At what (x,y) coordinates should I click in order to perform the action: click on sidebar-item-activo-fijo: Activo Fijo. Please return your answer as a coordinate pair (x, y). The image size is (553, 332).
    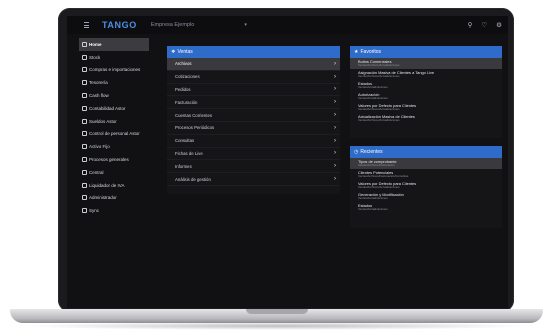
    Looking at the image, I should click on (114, 146).